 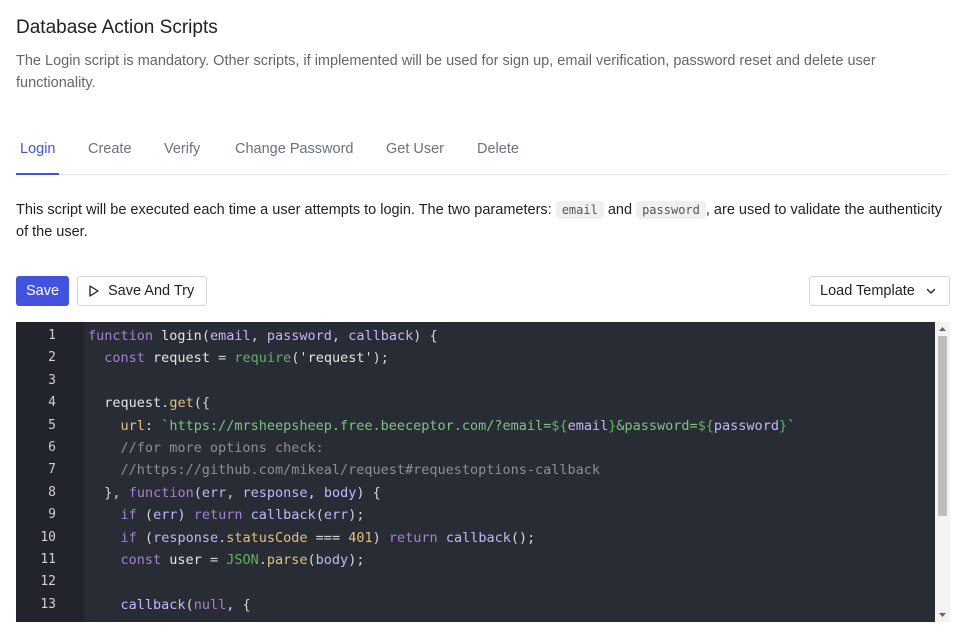 I want to click on tab-change-password: Change Password, so click(x=294, y=157).